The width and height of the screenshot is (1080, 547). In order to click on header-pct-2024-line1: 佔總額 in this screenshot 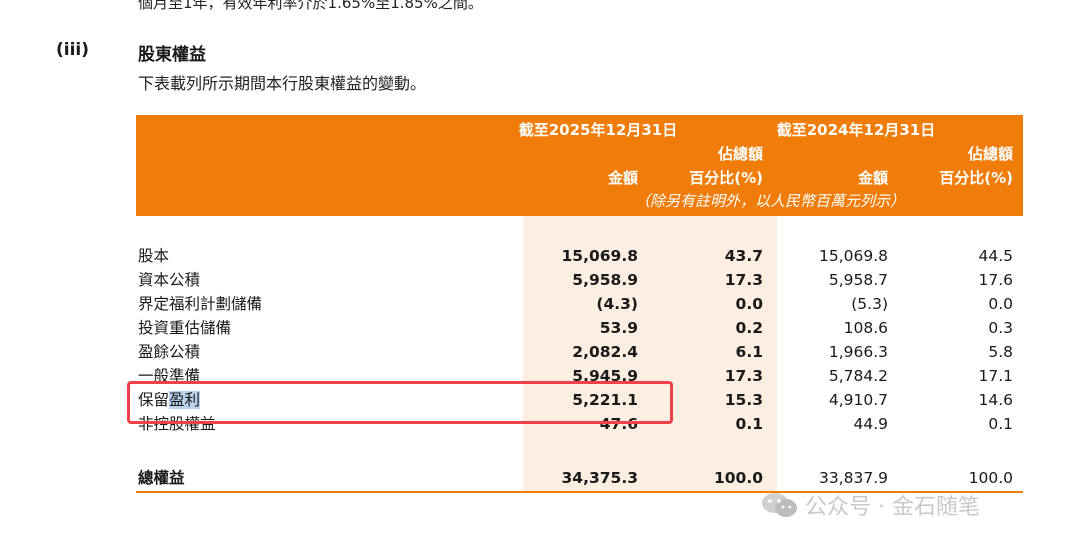, I will do `click(990, 154)`.